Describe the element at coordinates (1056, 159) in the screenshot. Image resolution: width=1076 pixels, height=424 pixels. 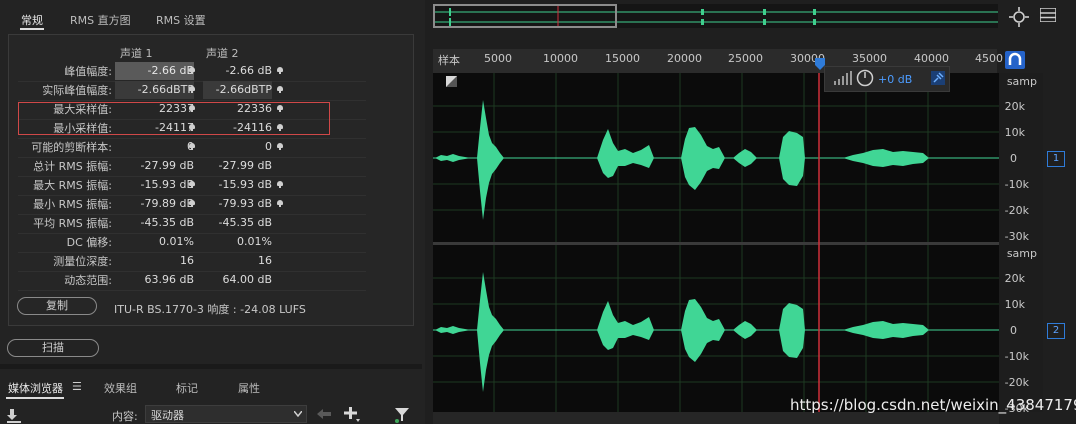
I see `channel-1-badge: 1` at that location.